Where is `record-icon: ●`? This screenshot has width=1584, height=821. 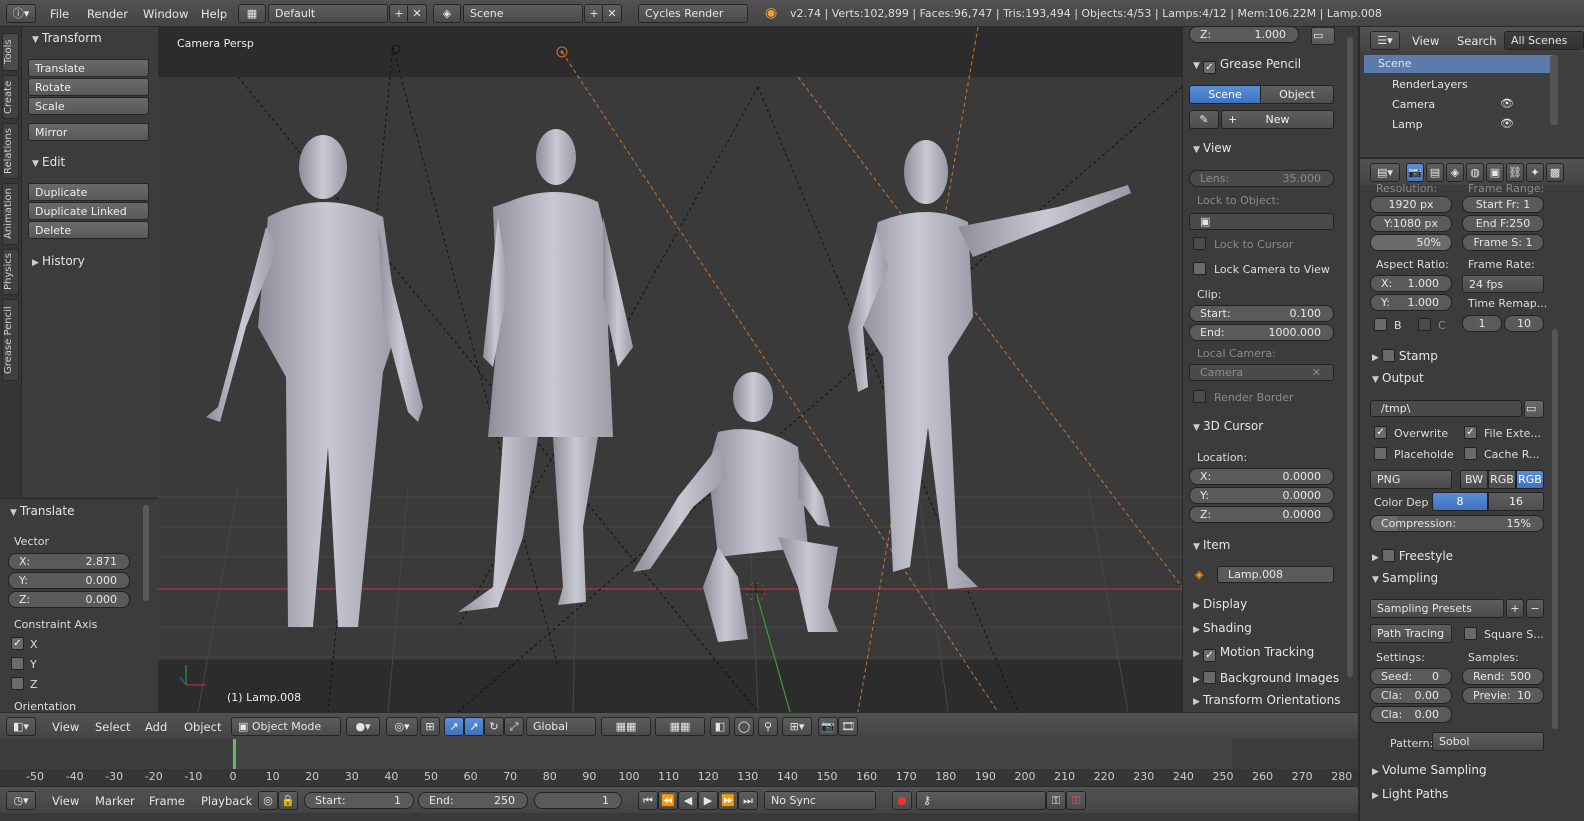 record-icon: ● is located at coordinates (902, 800).